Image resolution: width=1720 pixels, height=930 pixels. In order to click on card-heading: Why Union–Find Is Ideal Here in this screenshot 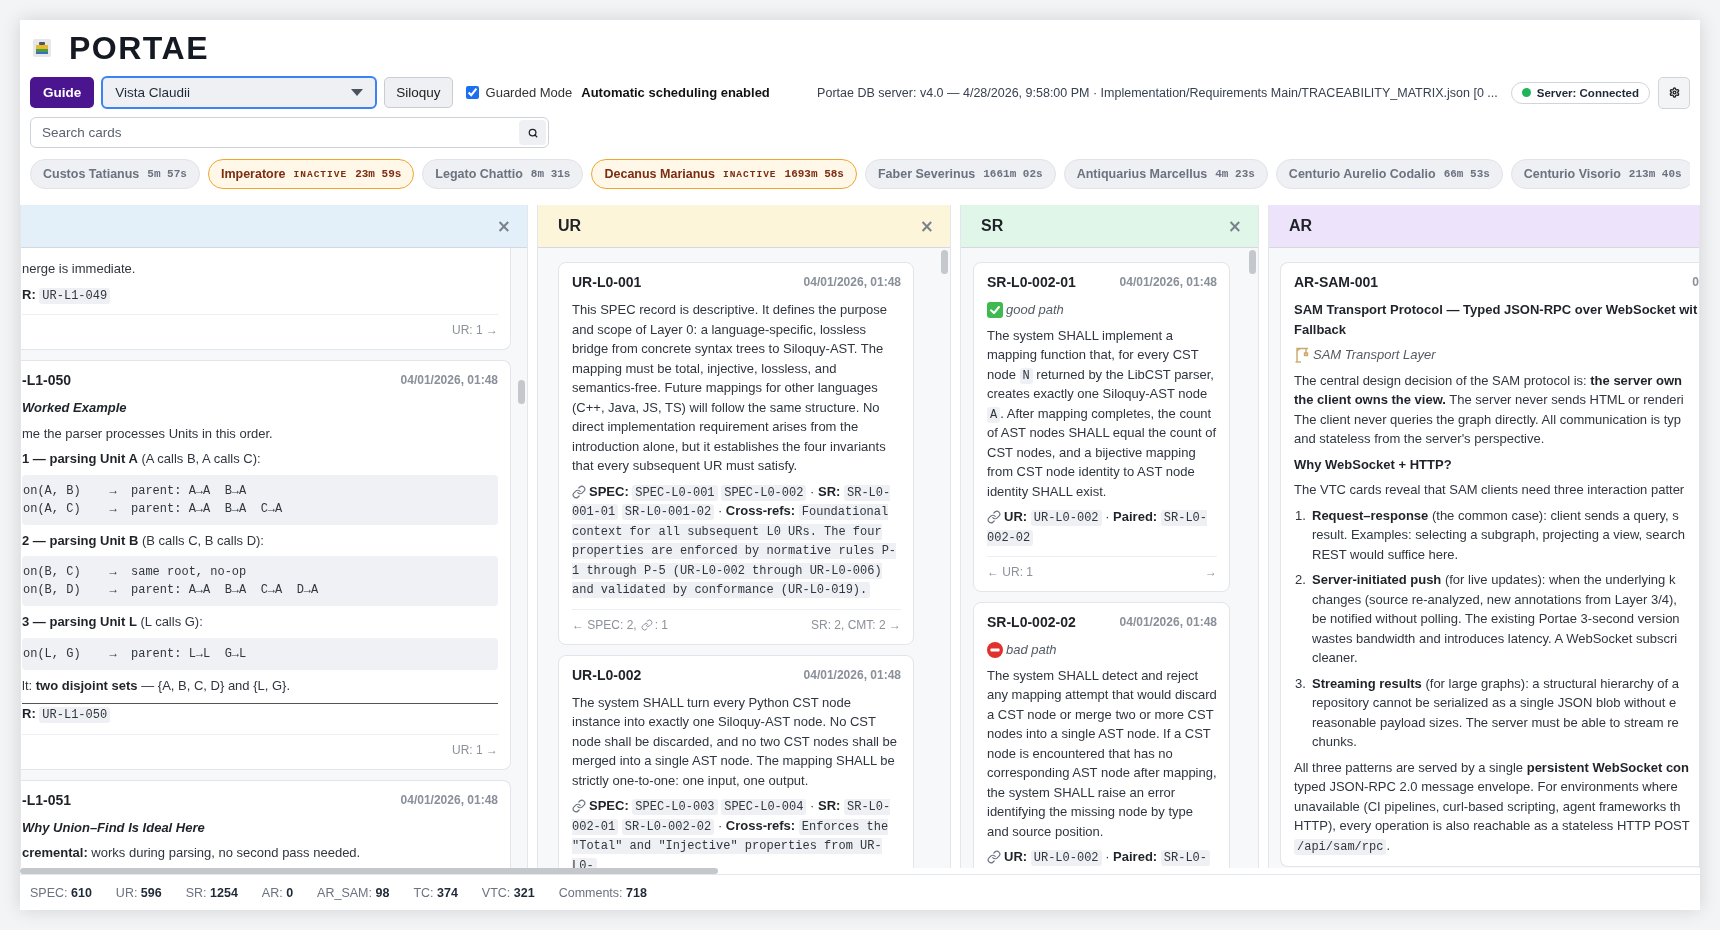, I will do `click(114, 827)`.